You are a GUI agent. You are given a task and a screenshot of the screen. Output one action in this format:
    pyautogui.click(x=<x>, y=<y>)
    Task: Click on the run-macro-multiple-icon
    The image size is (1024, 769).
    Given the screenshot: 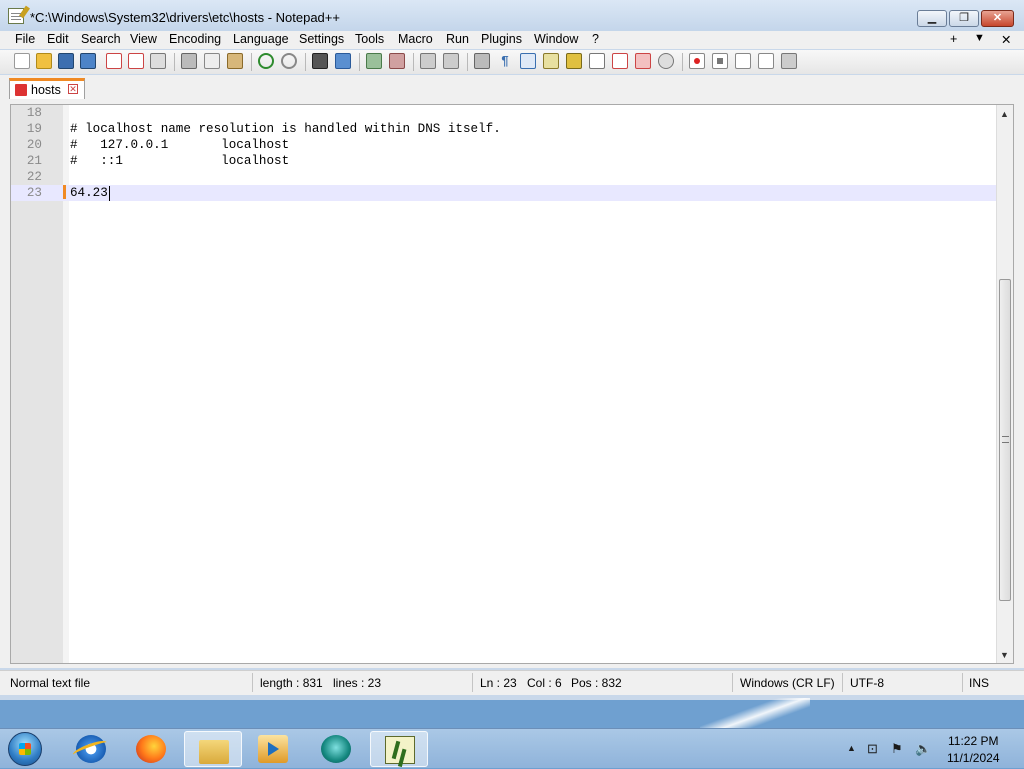 What is the action you would take?
    pyautogui.click(x=766, y=61)
    